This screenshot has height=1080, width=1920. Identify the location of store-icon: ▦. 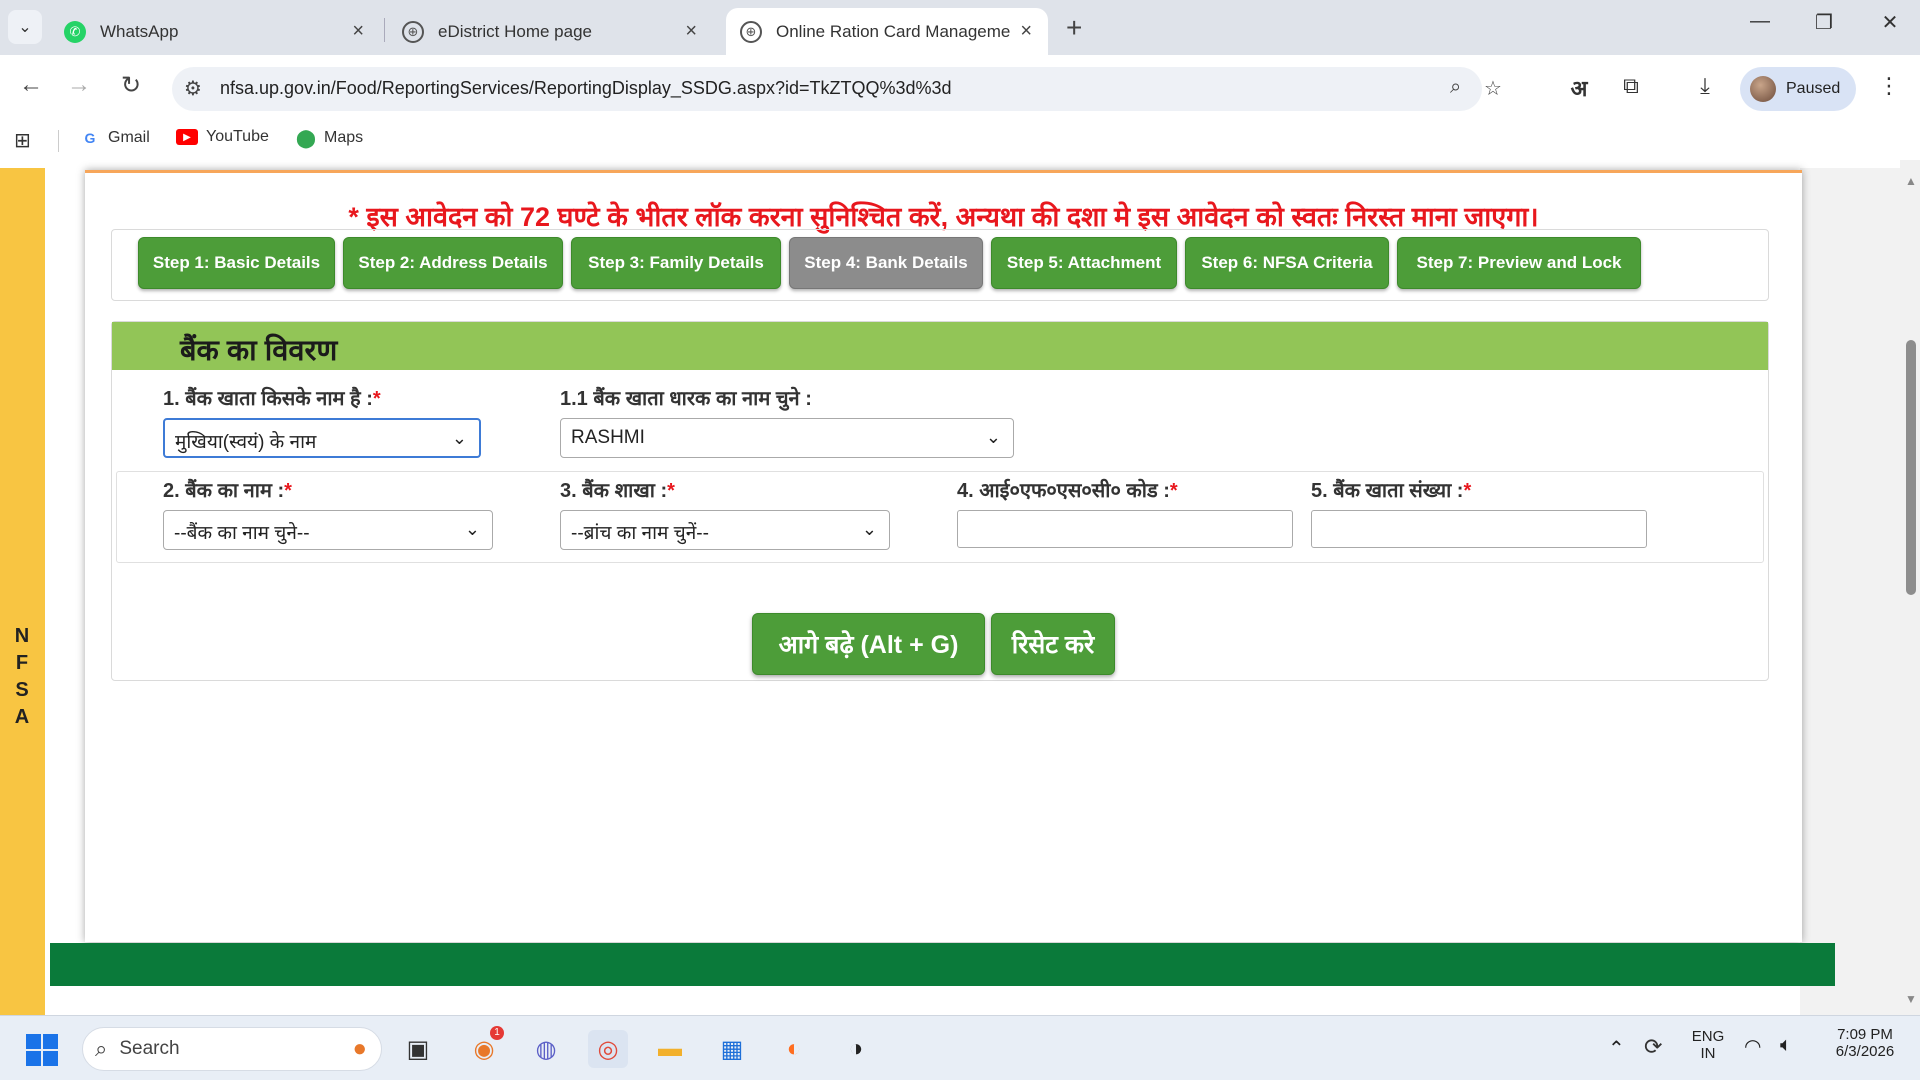
(732, 1049).